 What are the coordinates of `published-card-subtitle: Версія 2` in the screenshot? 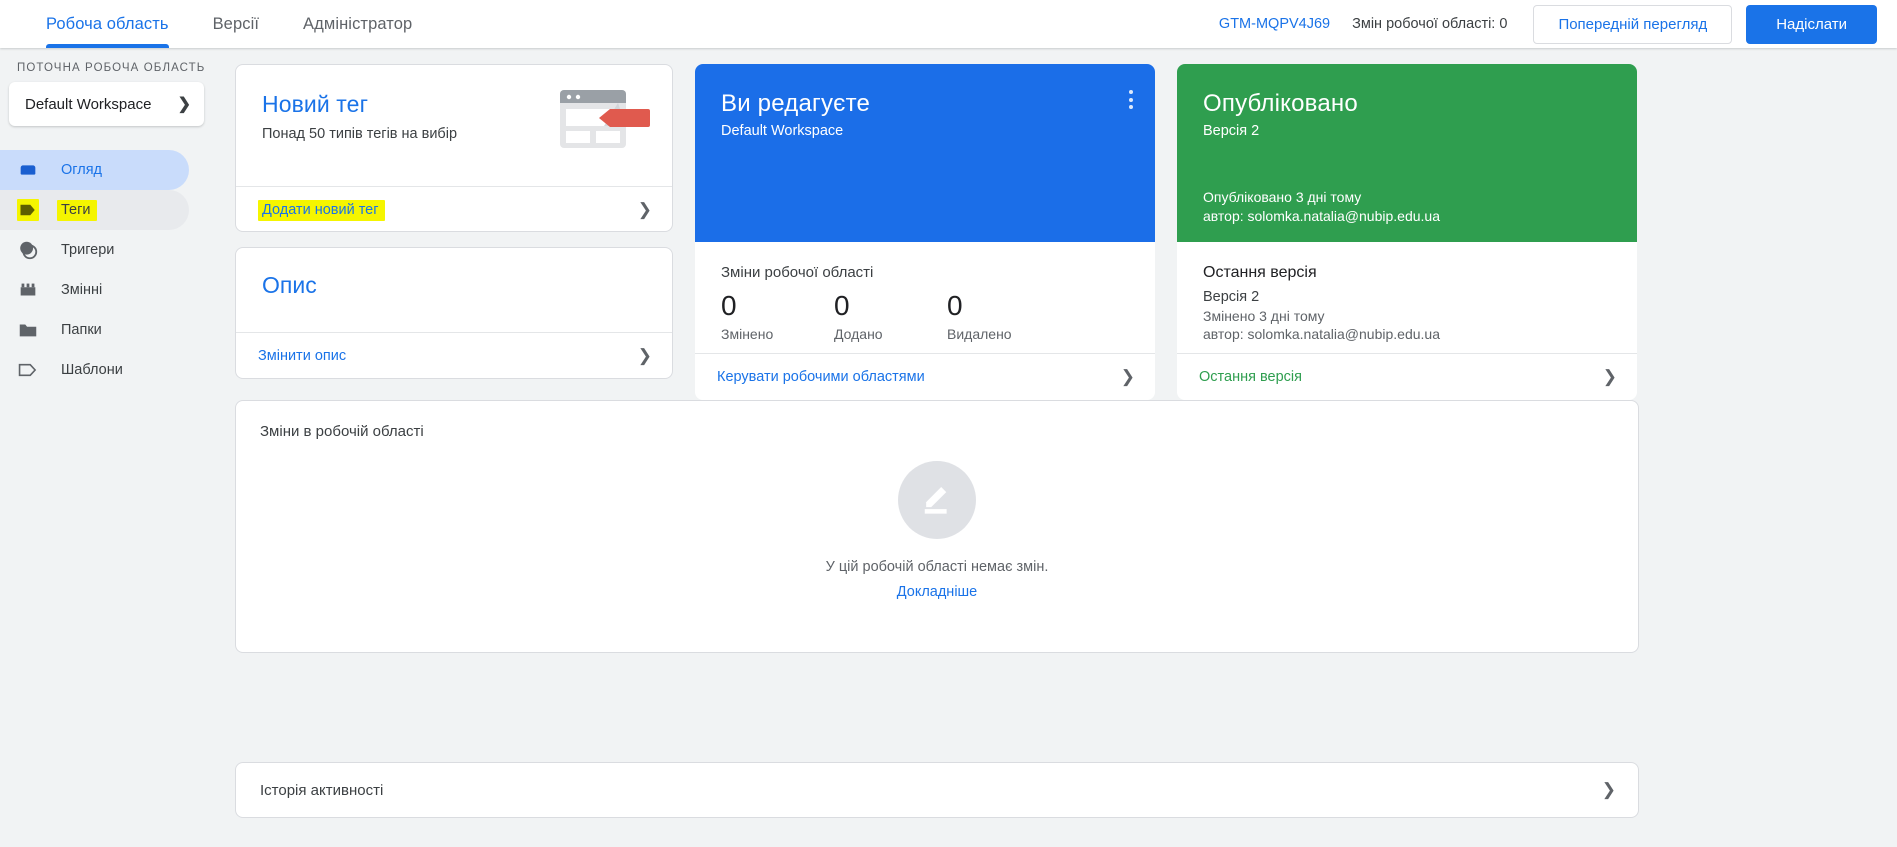 It's located at (1231, 131).